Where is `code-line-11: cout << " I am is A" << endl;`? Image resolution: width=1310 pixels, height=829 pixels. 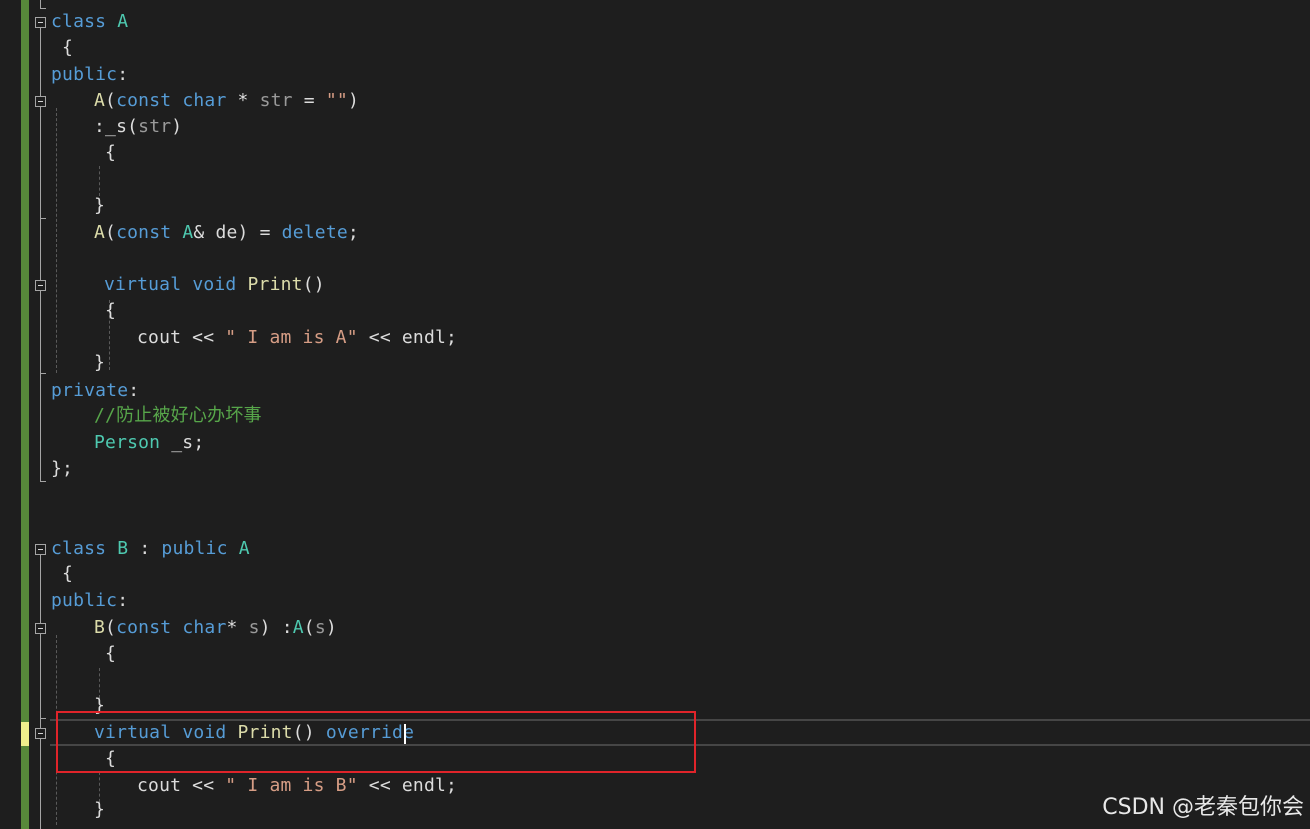
code-line-11: cout << " I am is A" << endl; is located at coordinates (297, 338).